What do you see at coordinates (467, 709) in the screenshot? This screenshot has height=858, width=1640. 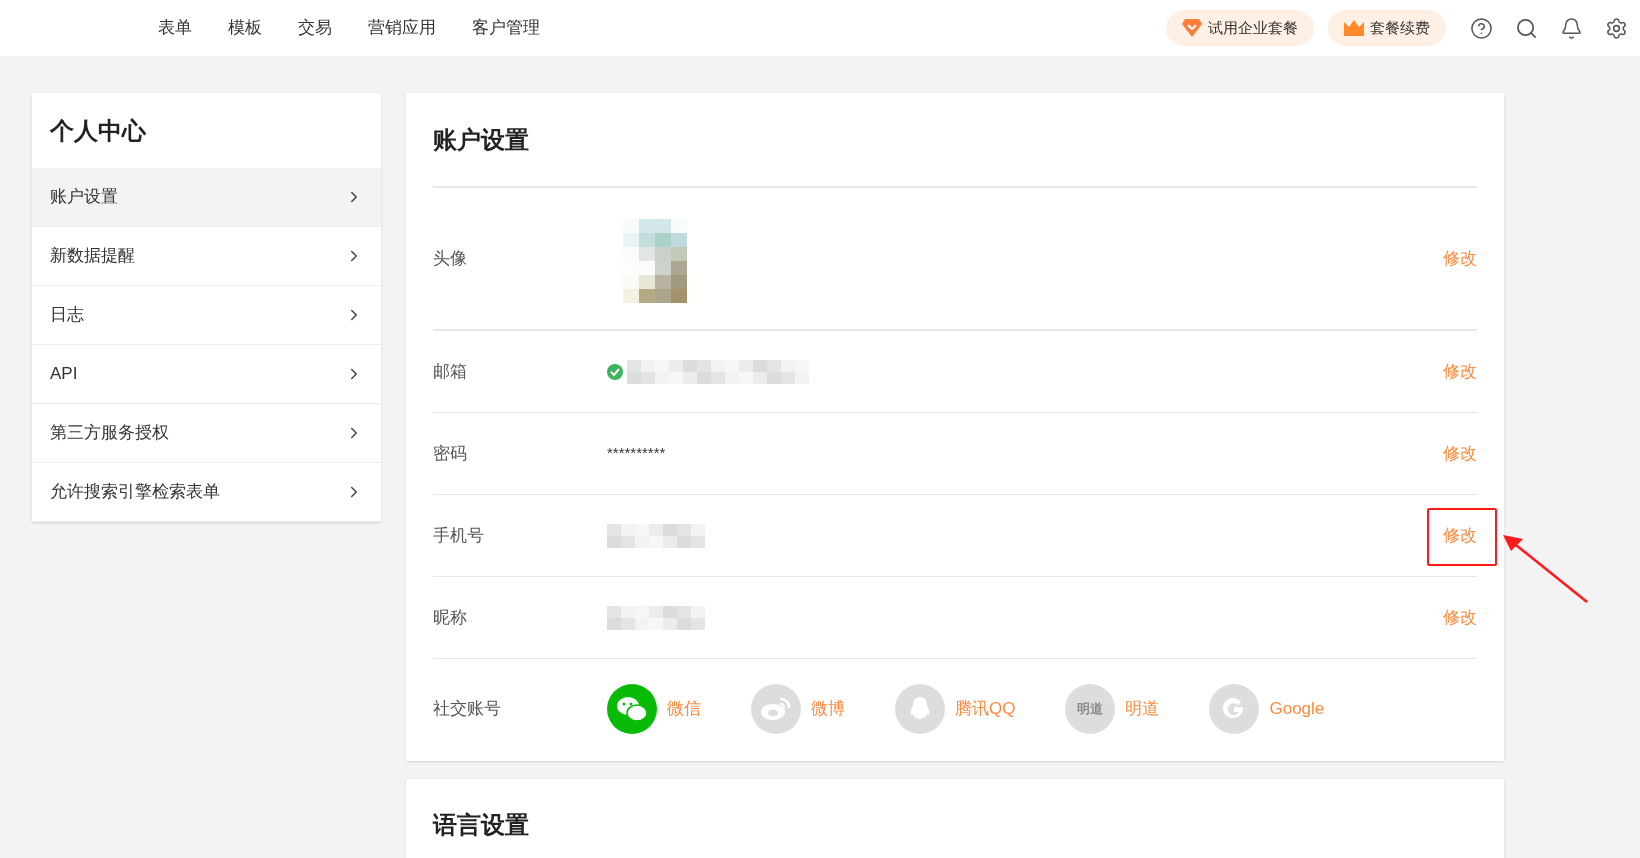 I see `field-label: 社交账号` at bounding box center [467, 709].